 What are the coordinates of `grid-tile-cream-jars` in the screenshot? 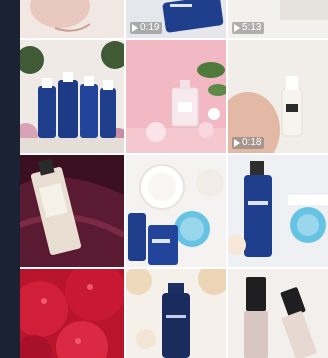 It's located at (176, 211).